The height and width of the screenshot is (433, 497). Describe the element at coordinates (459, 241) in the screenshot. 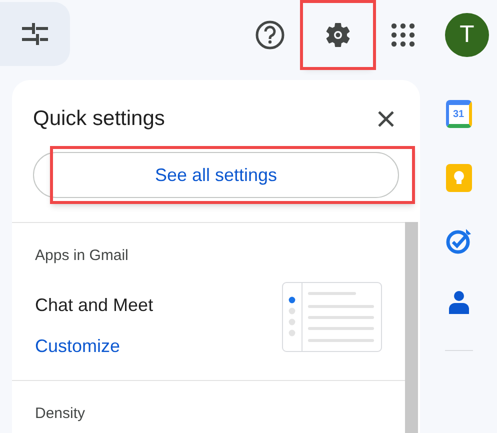

I see `task-check-icon` at that location.